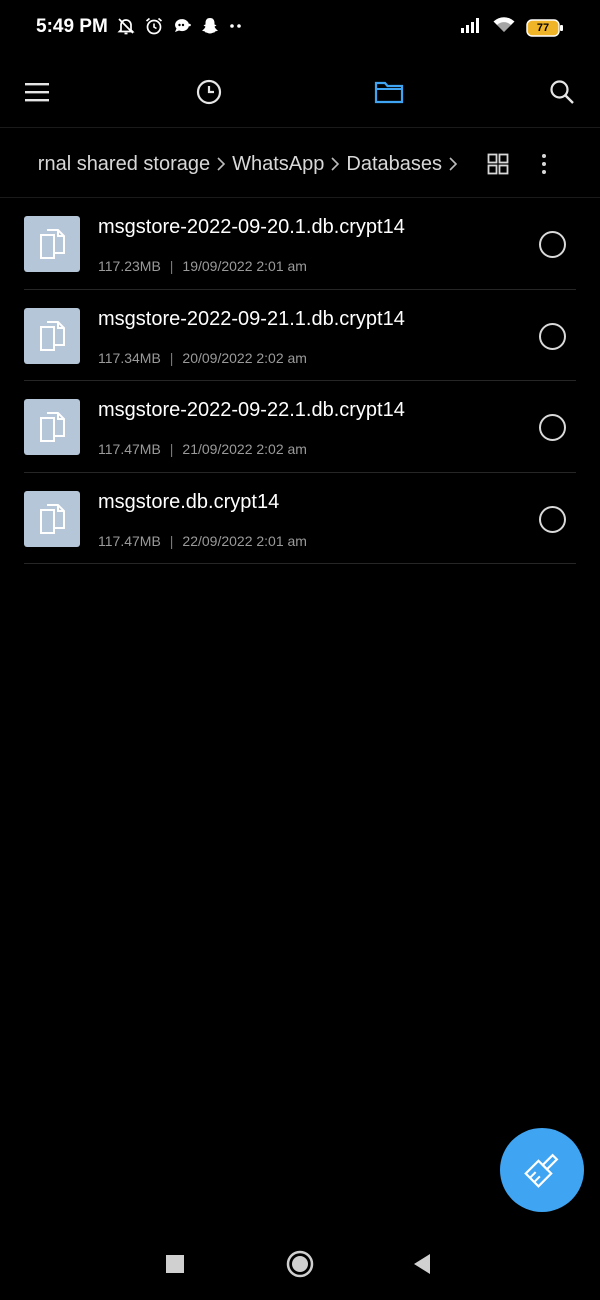 The image size is (600, 1300). Describe the element at coordinates (124, 164) in the screenshot. I see `breadcrumb-item-storage: rnal shared storage` at that location.